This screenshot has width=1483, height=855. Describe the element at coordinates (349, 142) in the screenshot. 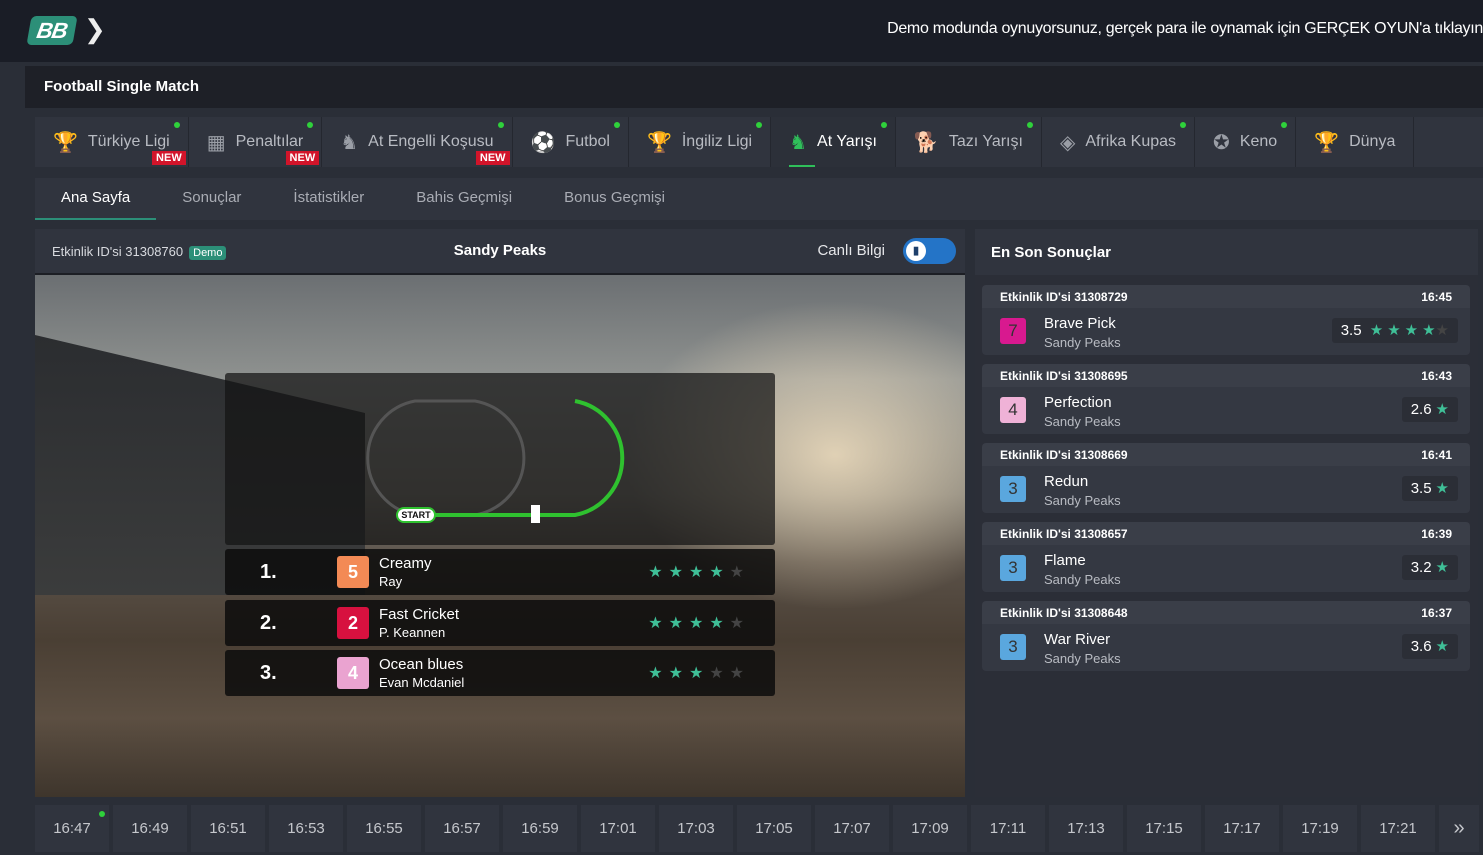

I see `horse-jump-icon: ♞` at that location.